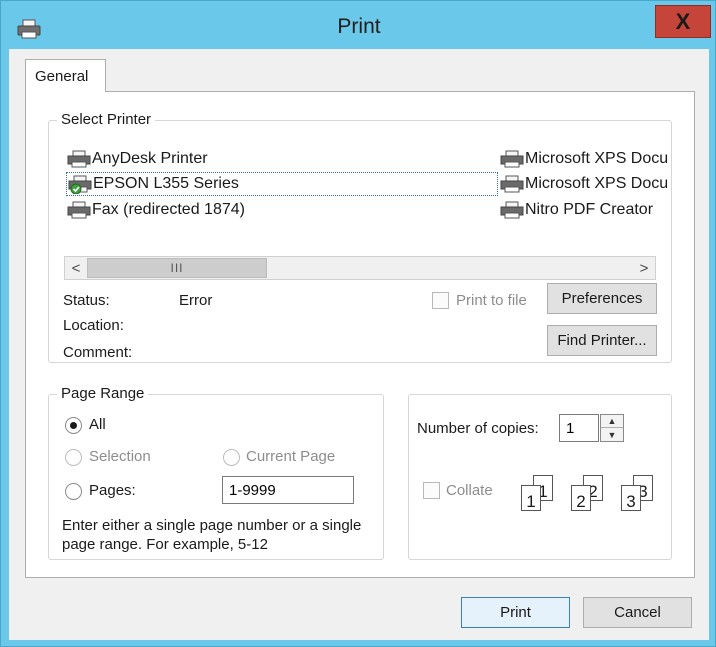  Describe the element at coordinates (177, 268) in the screenshot. I see `scroll-thumb: III` at that location.